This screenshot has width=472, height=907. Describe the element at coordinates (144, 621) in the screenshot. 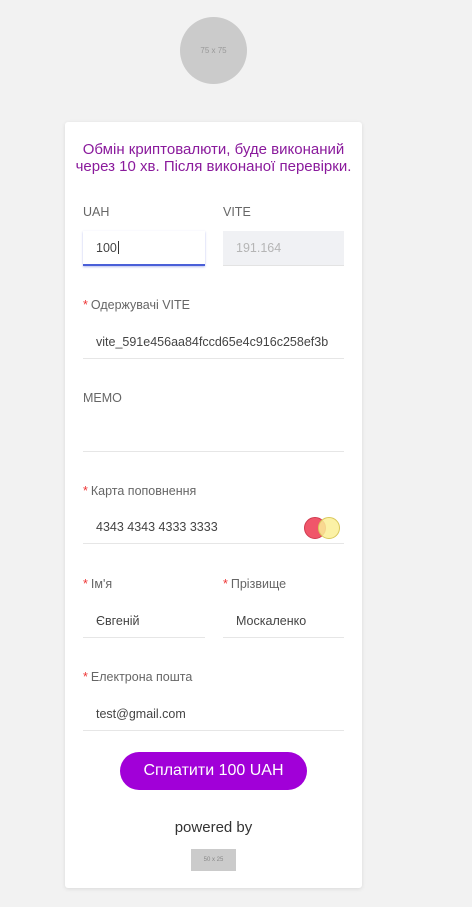

I see `first-name-input: Євгеній` at that location.